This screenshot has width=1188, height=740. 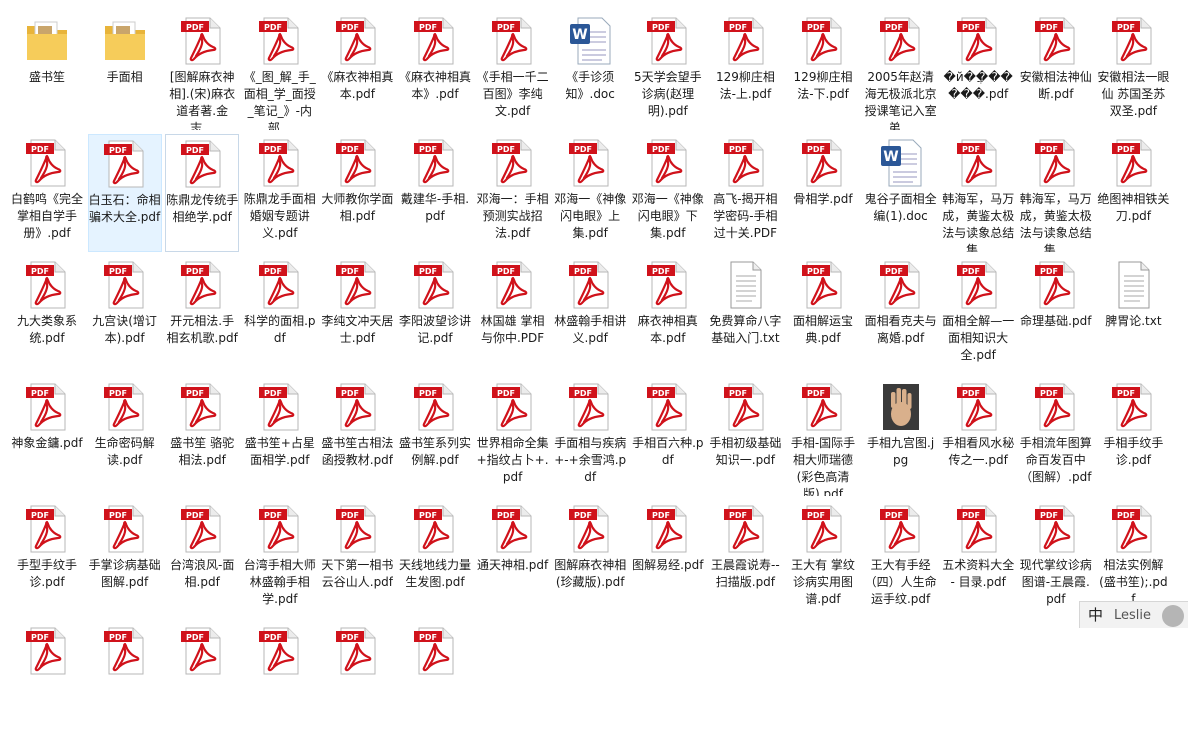 What do you see at coordinates (1133, 193) in the screenshot?
I see `file-item: PDF 绝图神相铁关刀.pdf` at bounding box center [1133, 193].